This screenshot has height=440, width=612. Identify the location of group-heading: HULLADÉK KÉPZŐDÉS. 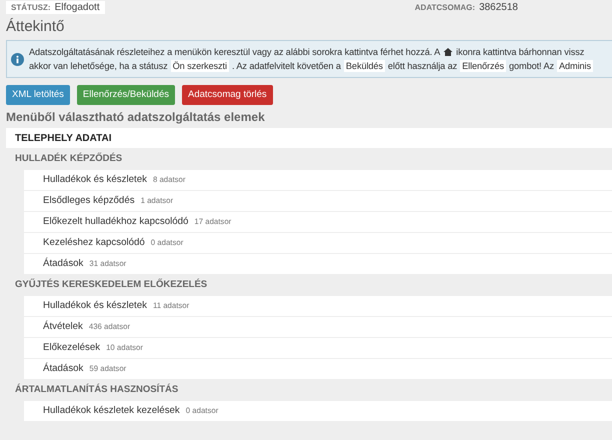
(69, 159).